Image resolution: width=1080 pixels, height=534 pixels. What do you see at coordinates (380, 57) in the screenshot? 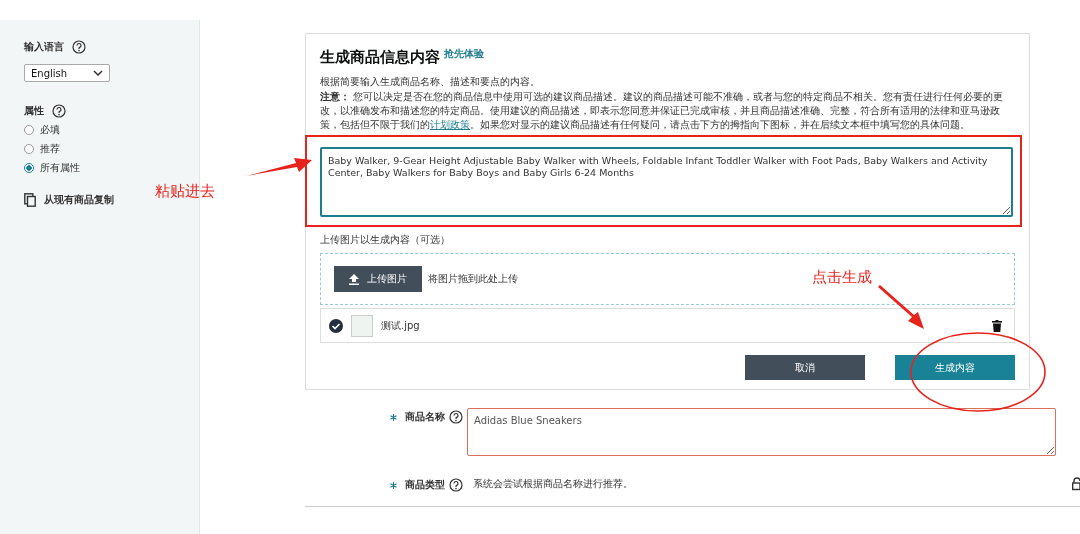
I see `panel-title: 生成商品信息内容` at bounding box center [380, 57].